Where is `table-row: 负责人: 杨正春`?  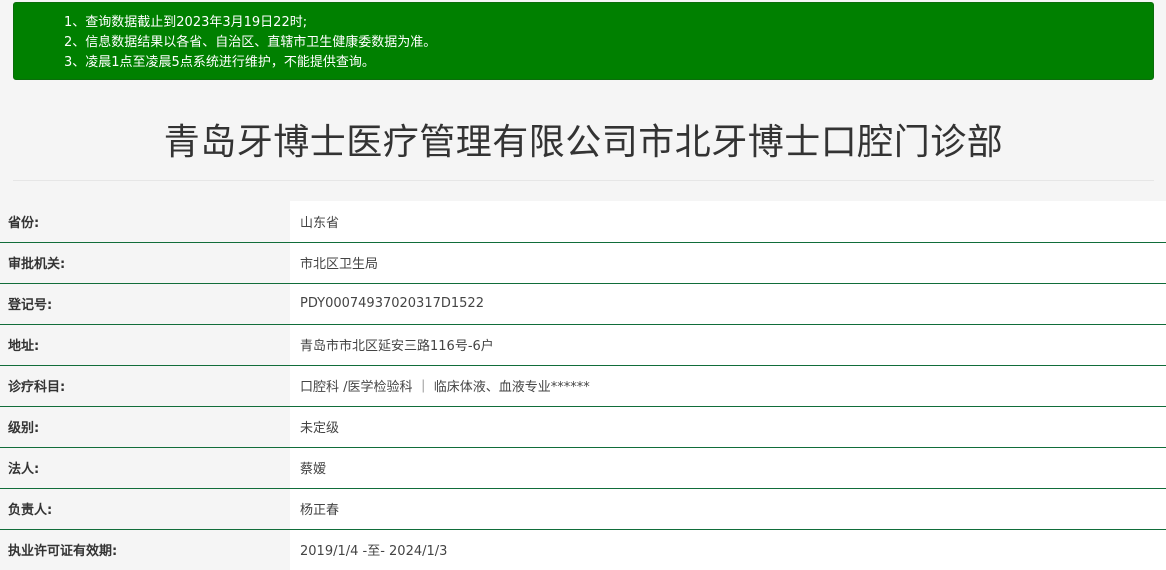 table-row: 负责人: 杨正春 is located at coordinates (583, 509).